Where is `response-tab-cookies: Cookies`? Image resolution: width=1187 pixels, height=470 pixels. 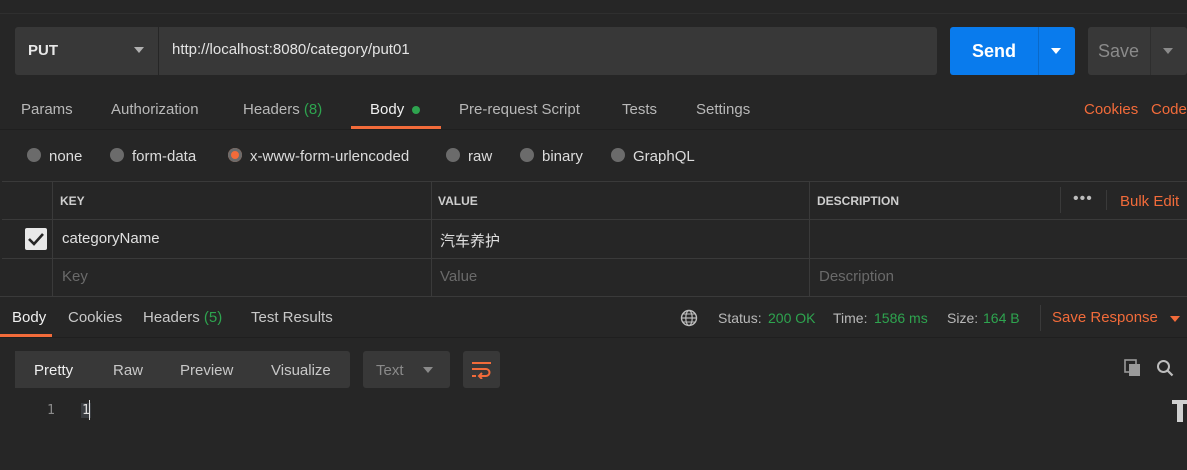
response-tab-cookies: Cookies is located at coordinates (95, 317).